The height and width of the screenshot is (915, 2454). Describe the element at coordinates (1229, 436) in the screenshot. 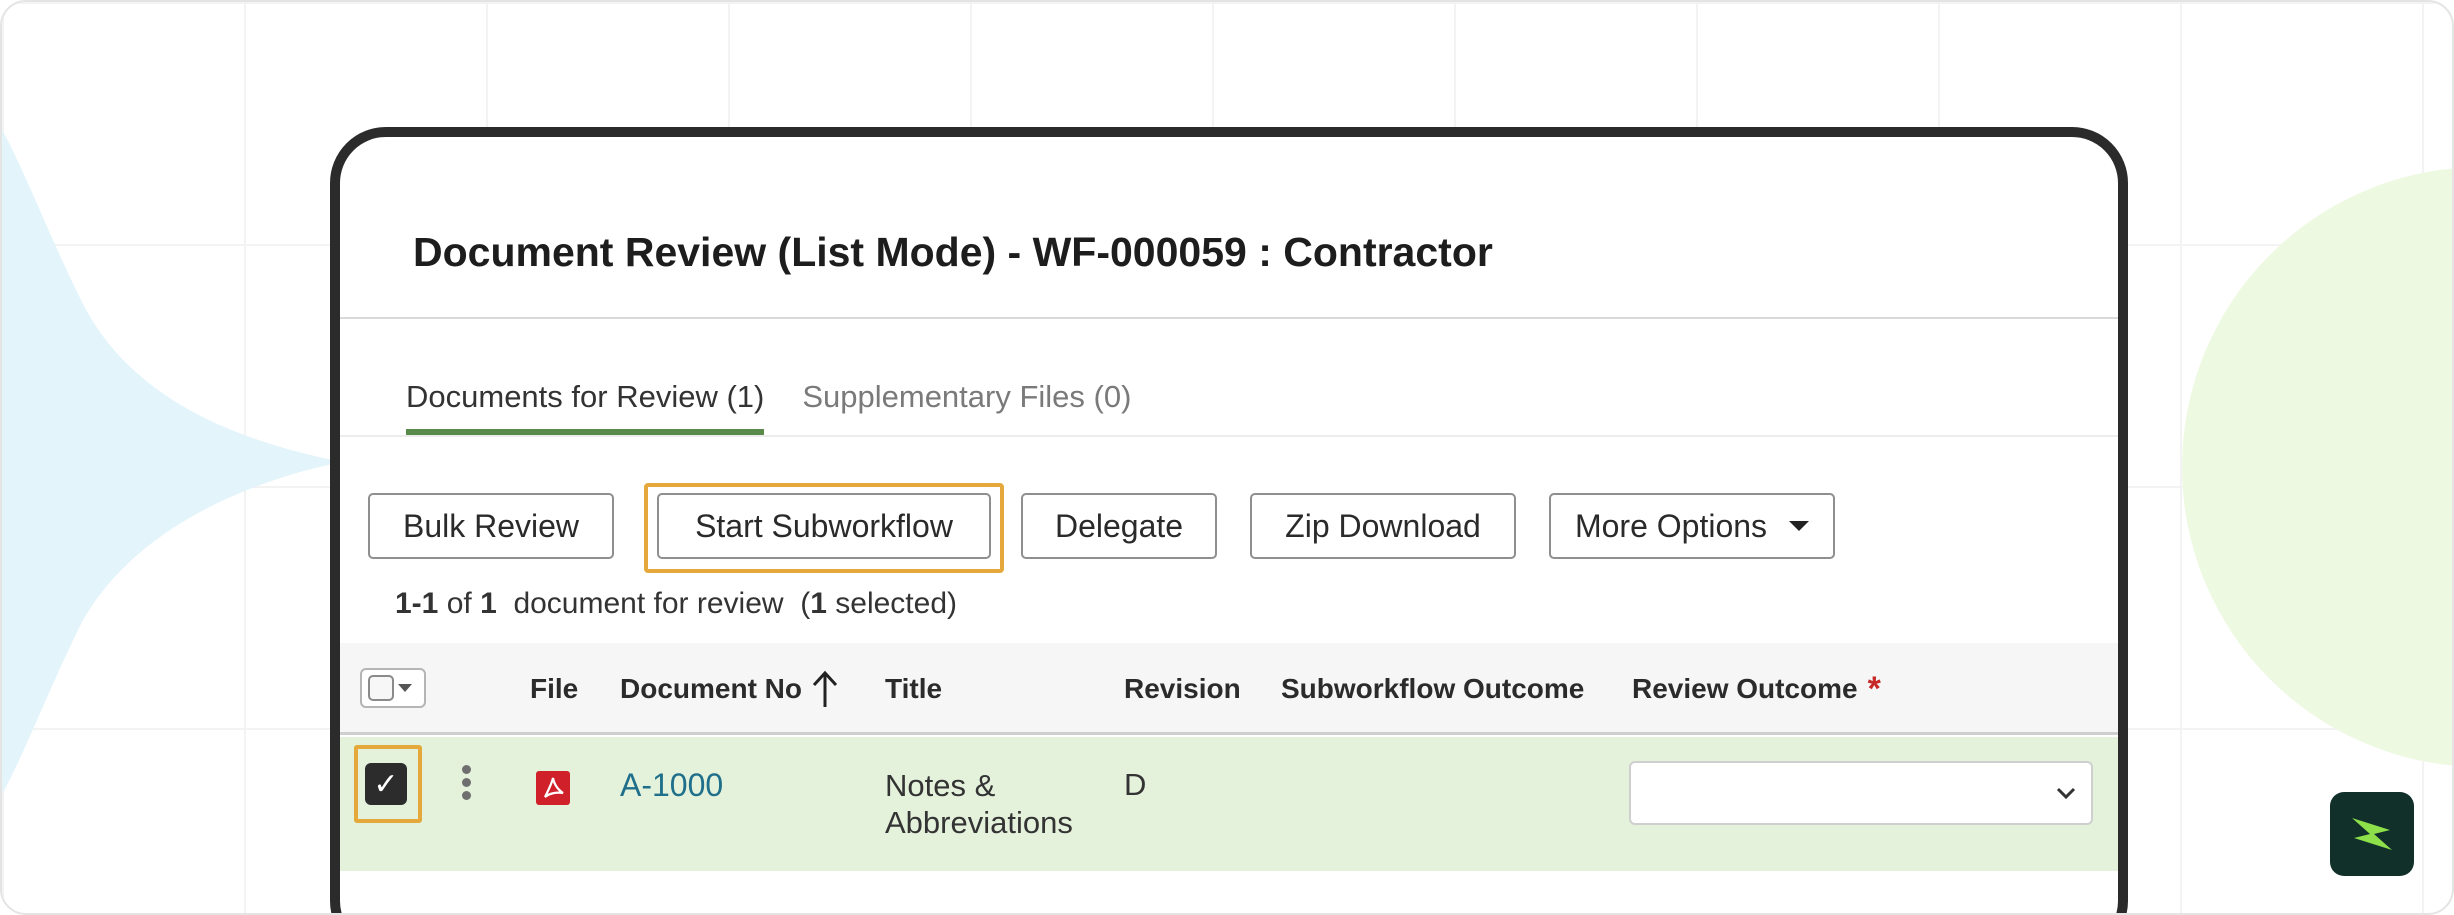

I see `tabs-divider` at that location.